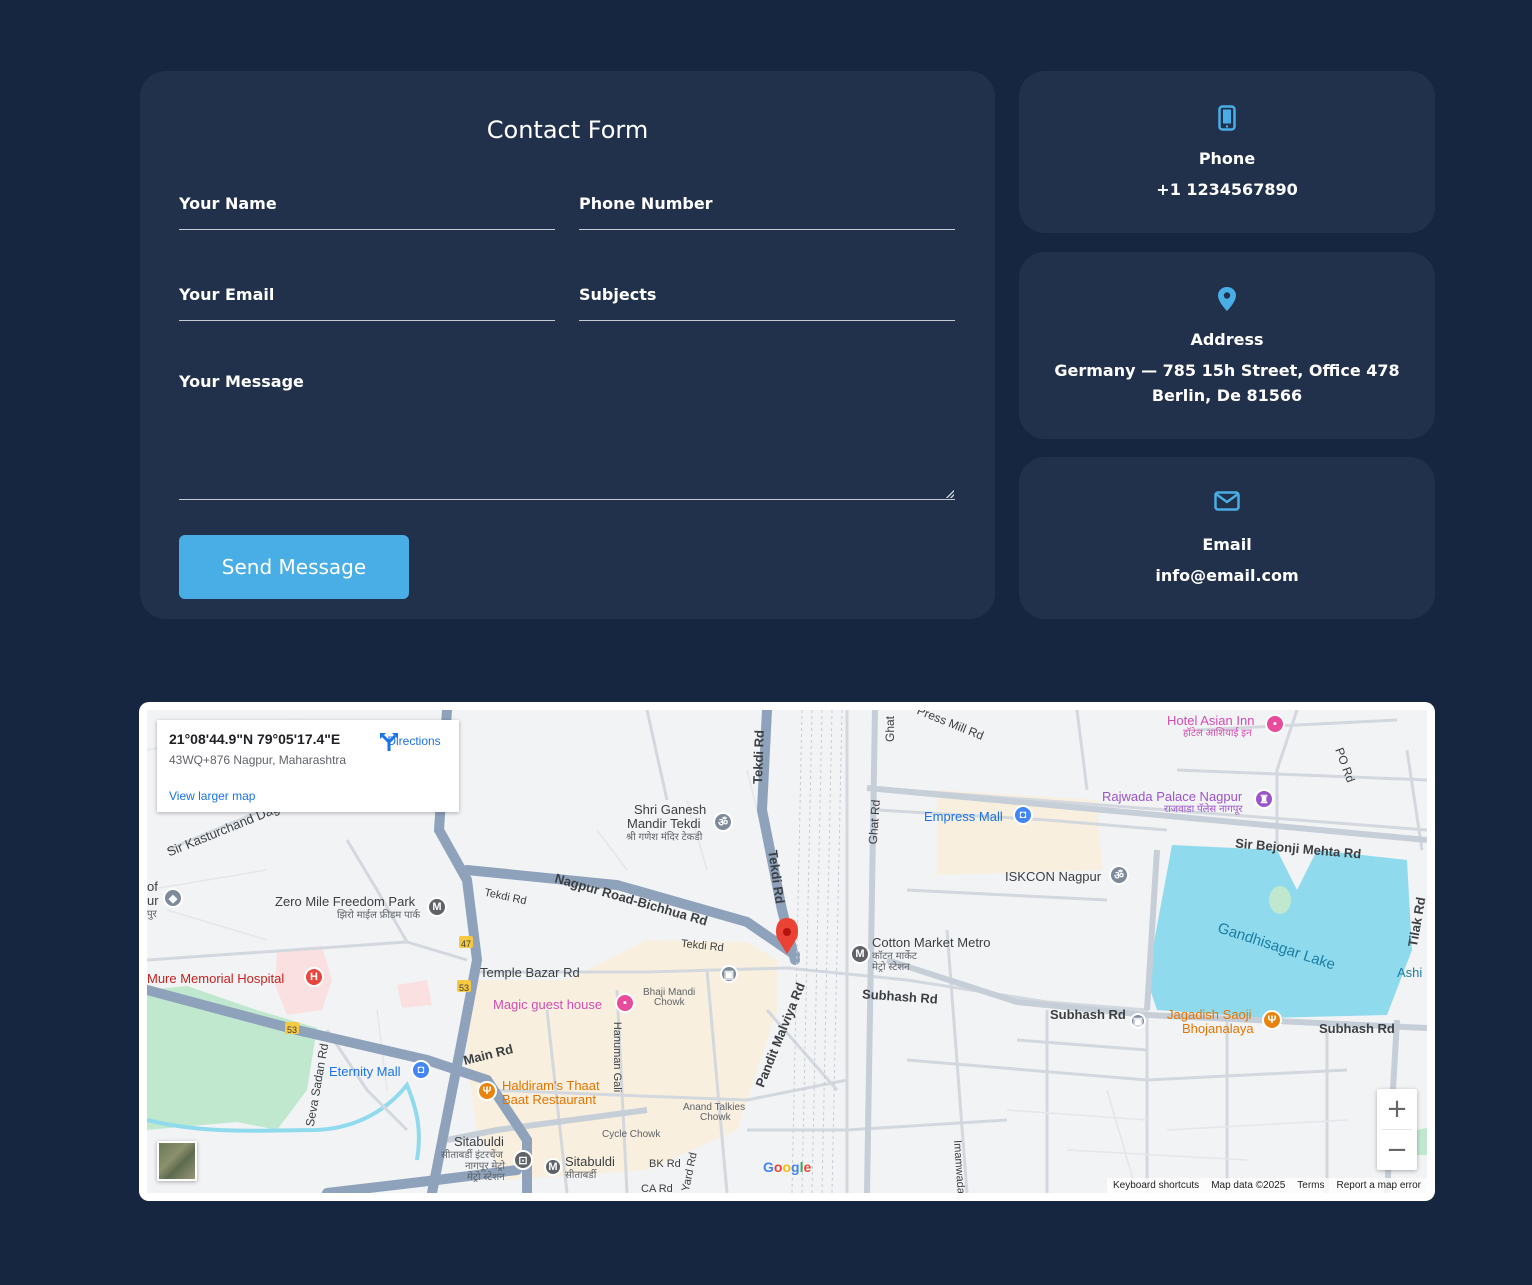  Describe the element at coordinates (177, 1161) in the screenshot. I see `satellite-toggle-button` at that location.